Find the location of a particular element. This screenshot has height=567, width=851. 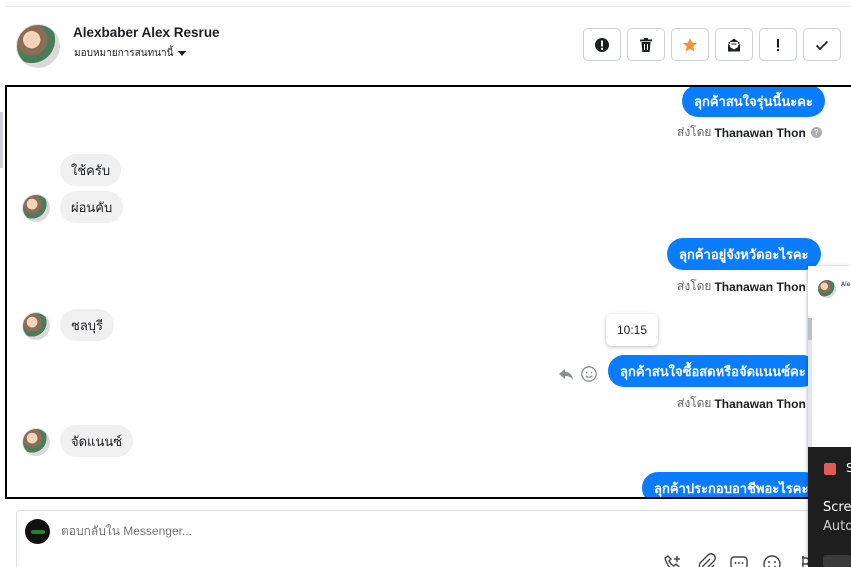

reply-composer is located at coordinates (421, 538).